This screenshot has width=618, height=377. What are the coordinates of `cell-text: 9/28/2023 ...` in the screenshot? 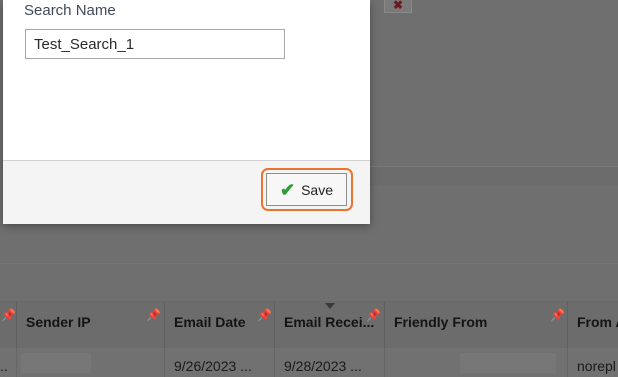 It's located at (323, 366).